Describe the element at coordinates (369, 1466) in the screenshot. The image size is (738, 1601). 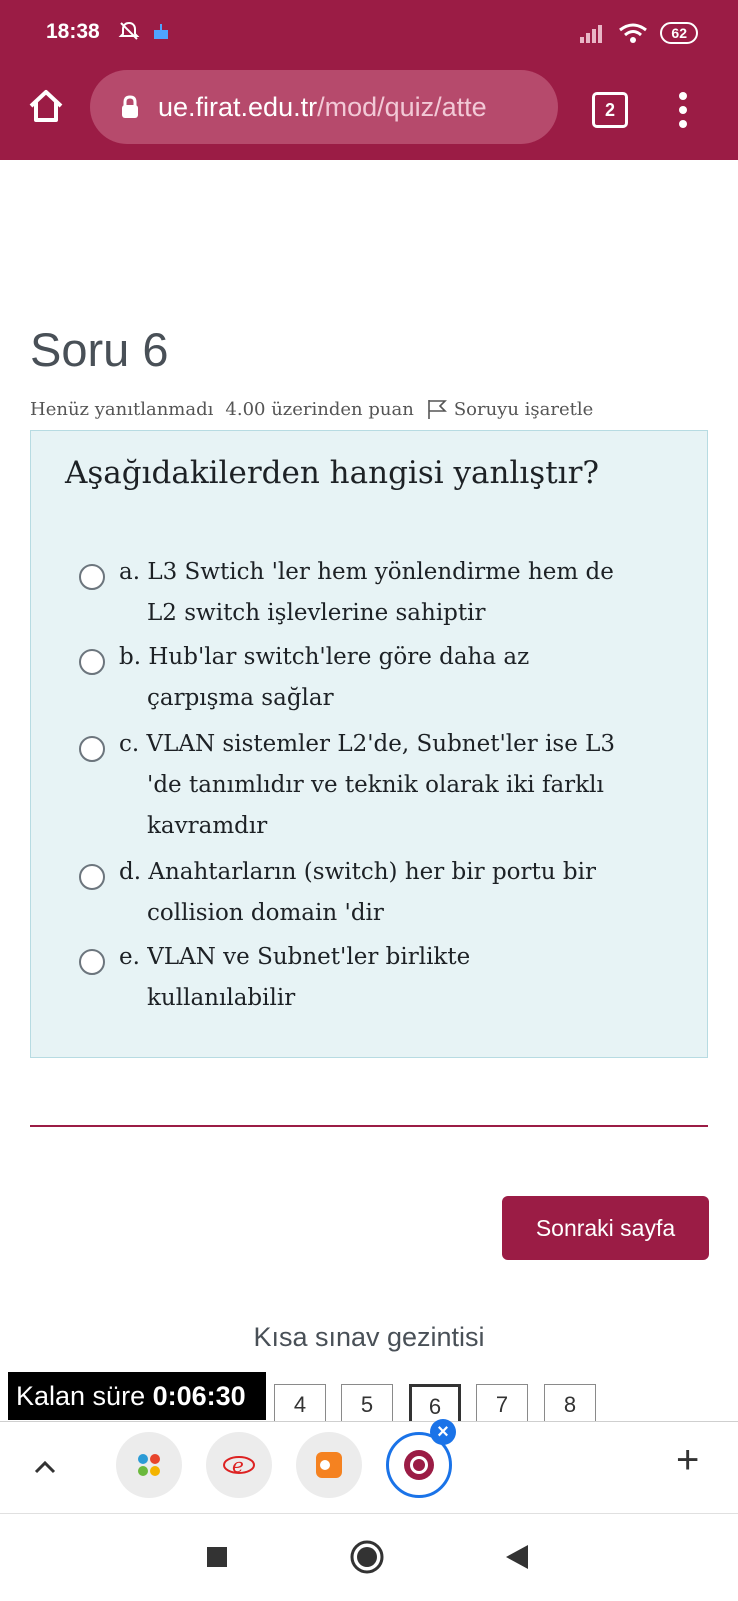
I see `tab-group-bar: e × +` at that location.